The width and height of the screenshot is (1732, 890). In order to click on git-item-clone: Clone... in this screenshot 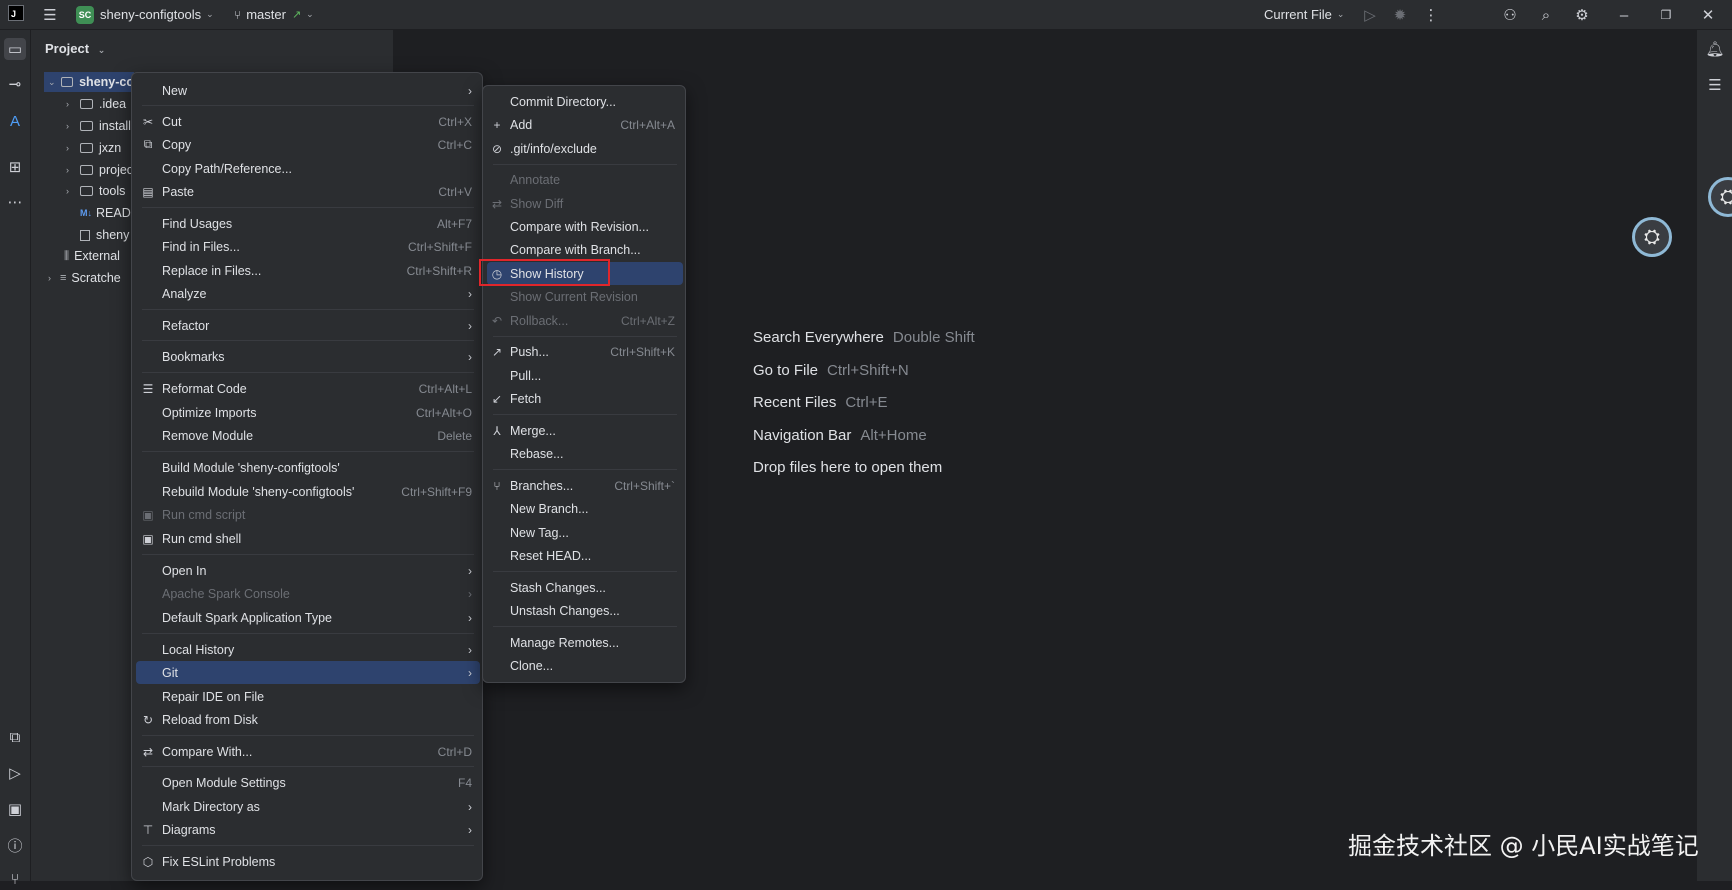, I will do `click(585, 665)`.